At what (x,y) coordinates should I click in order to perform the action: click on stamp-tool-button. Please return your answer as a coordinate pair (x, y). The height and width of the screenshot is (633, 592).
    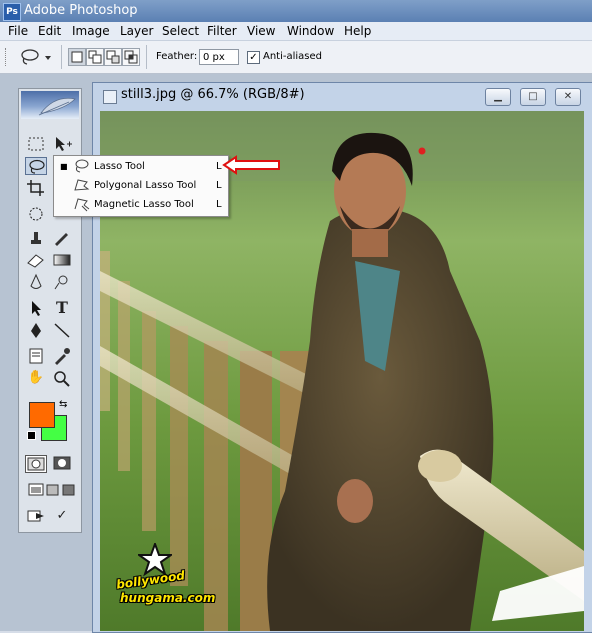
    Looking at the image, I should click on (36, 238).